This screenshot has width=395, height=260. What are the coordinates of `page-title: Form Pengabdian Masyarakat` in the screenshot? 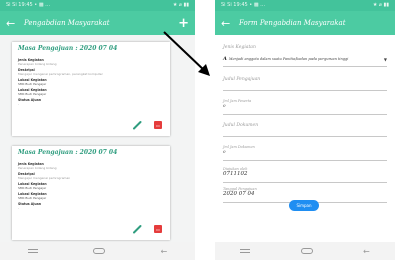 It's located at (292, 23).